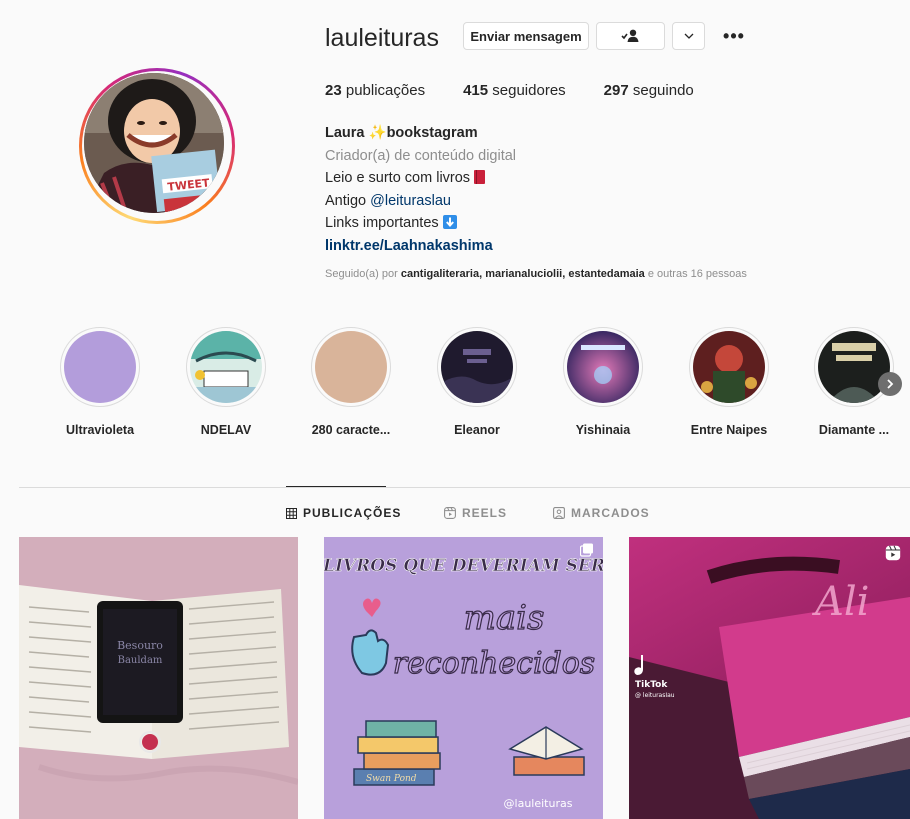 This screenshot has height=819, width=910. I want to click on suggested-dropdown-button, so click(688, 36).